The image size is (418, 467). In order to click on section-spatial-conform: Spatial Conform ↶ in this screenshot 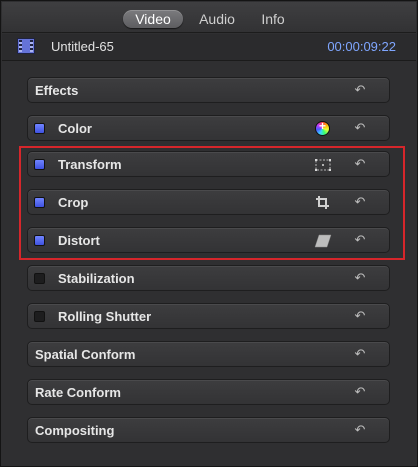, I will do `click(208, 354)`.